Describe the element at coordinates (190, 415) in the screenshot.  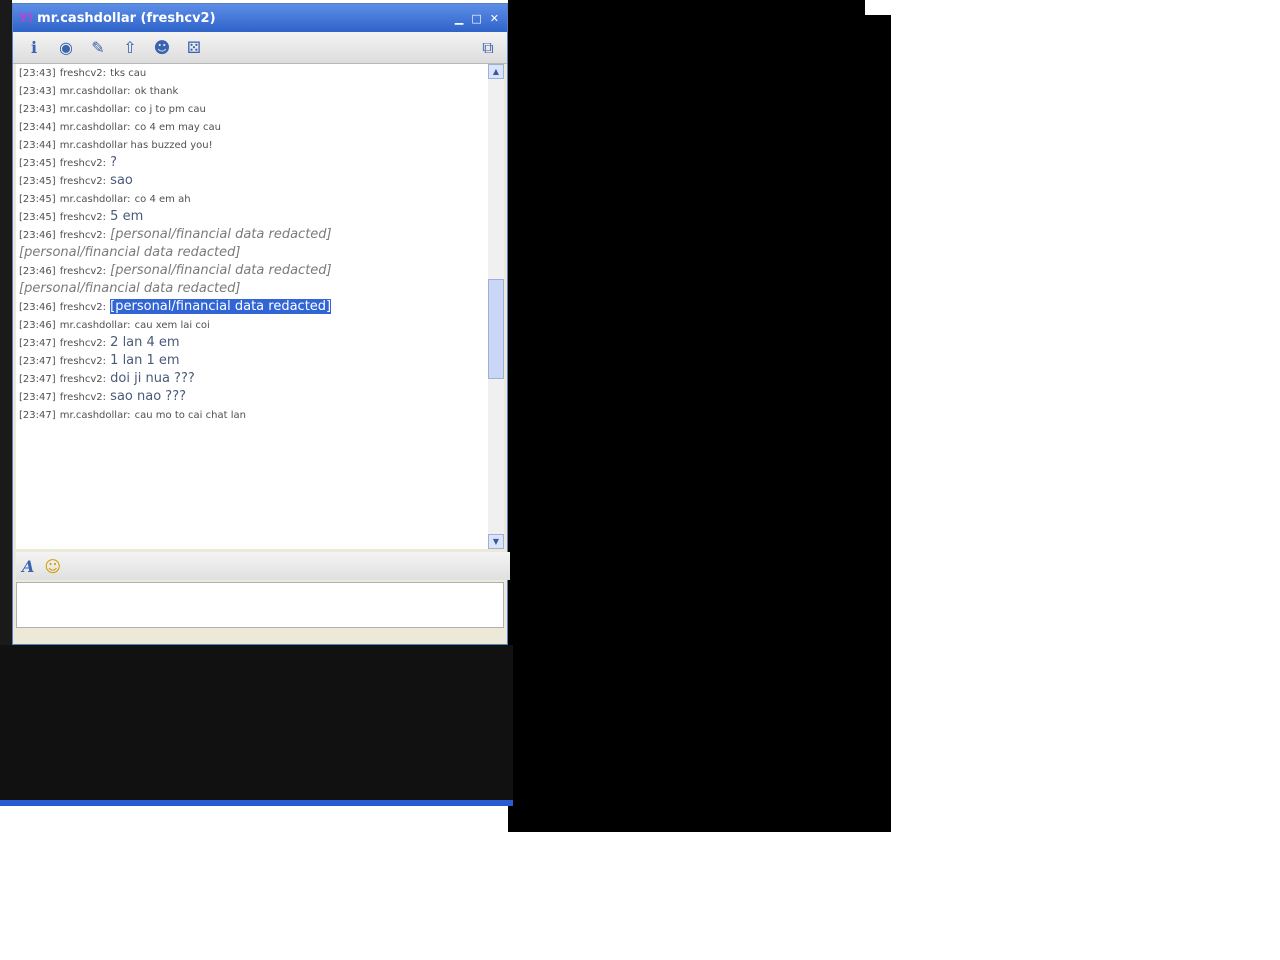
I see `message-text: cau mo to cai chat lan` at that location.